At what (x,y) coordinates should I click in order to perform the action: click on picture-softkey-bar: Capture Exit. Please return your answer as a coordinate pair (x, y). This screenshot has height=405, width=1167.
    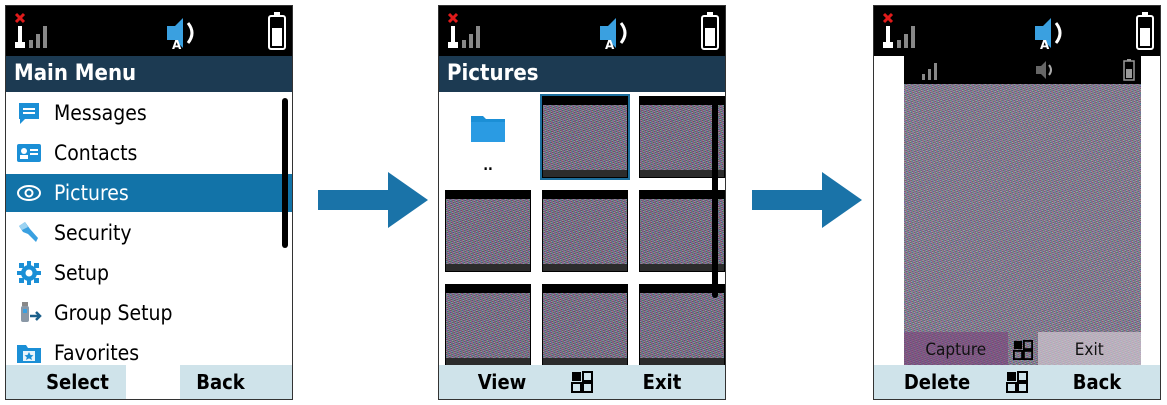
    Looking at the image, I should click on (1022, 350).